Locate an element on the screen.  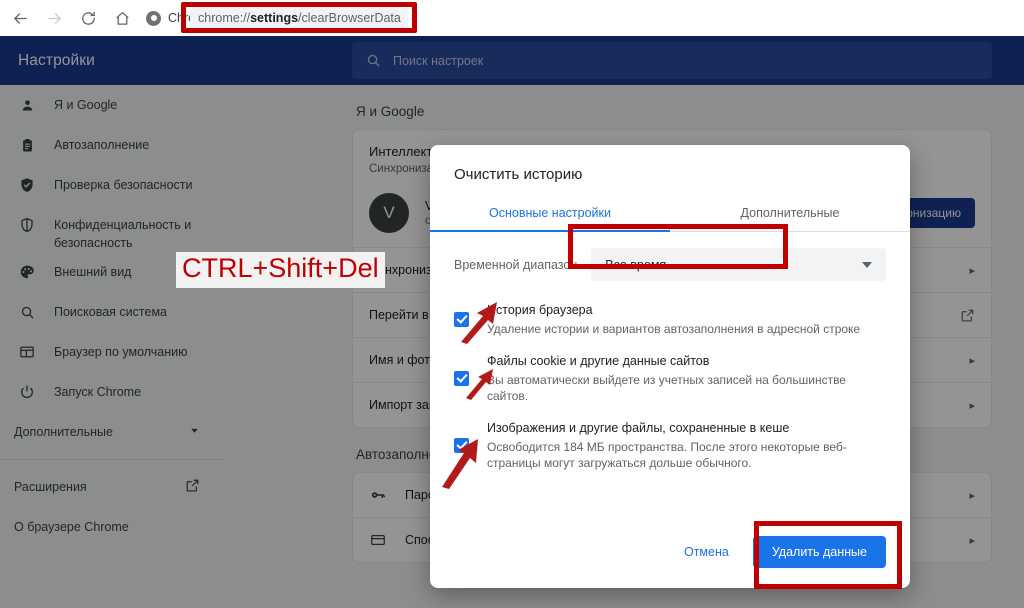
cancel-button: Отмена is located at coordinates (706, 552).